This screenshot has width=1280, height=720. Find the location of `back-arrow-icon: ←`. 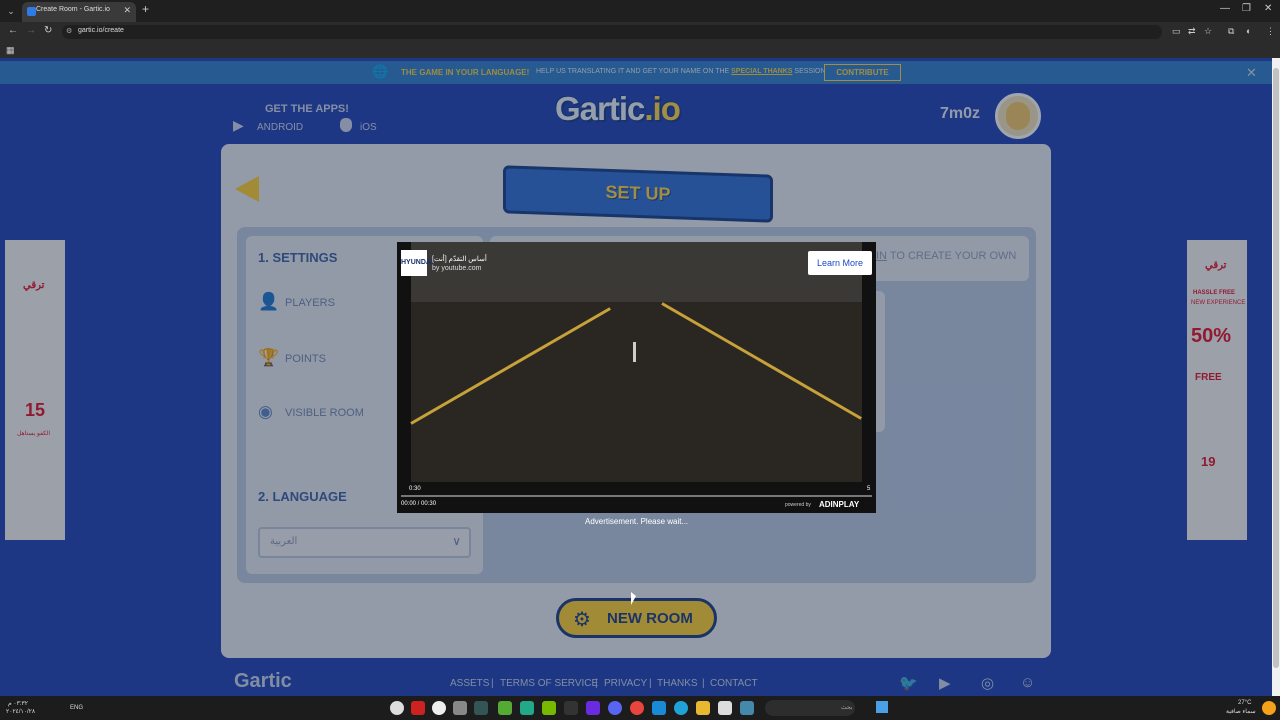

back-arrow-icon: ← is located at coordinates (13, 30).